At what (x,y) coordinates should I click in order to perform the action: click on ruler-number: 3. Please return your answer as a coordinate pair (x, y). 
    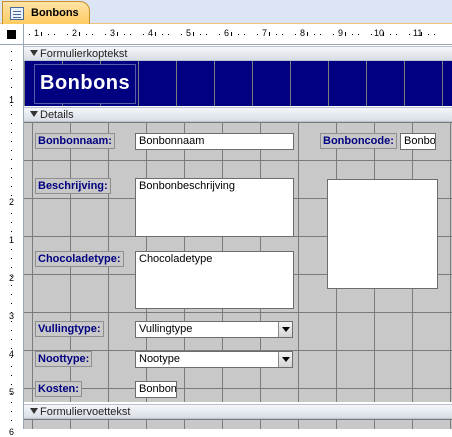
    Looking at the image, I should click on (113, 33).